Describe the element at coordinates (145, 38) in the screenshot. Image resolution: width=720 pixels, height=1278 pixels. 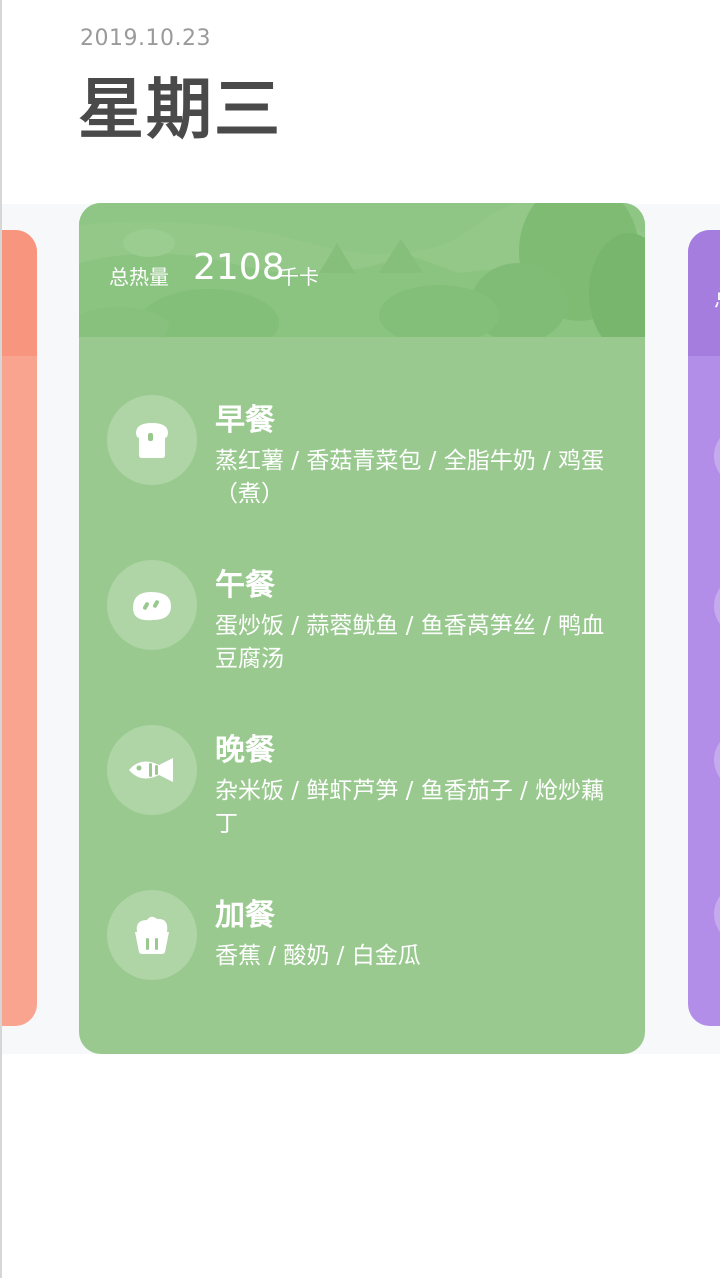
I see `date-label: 2019.10.23` at that location.